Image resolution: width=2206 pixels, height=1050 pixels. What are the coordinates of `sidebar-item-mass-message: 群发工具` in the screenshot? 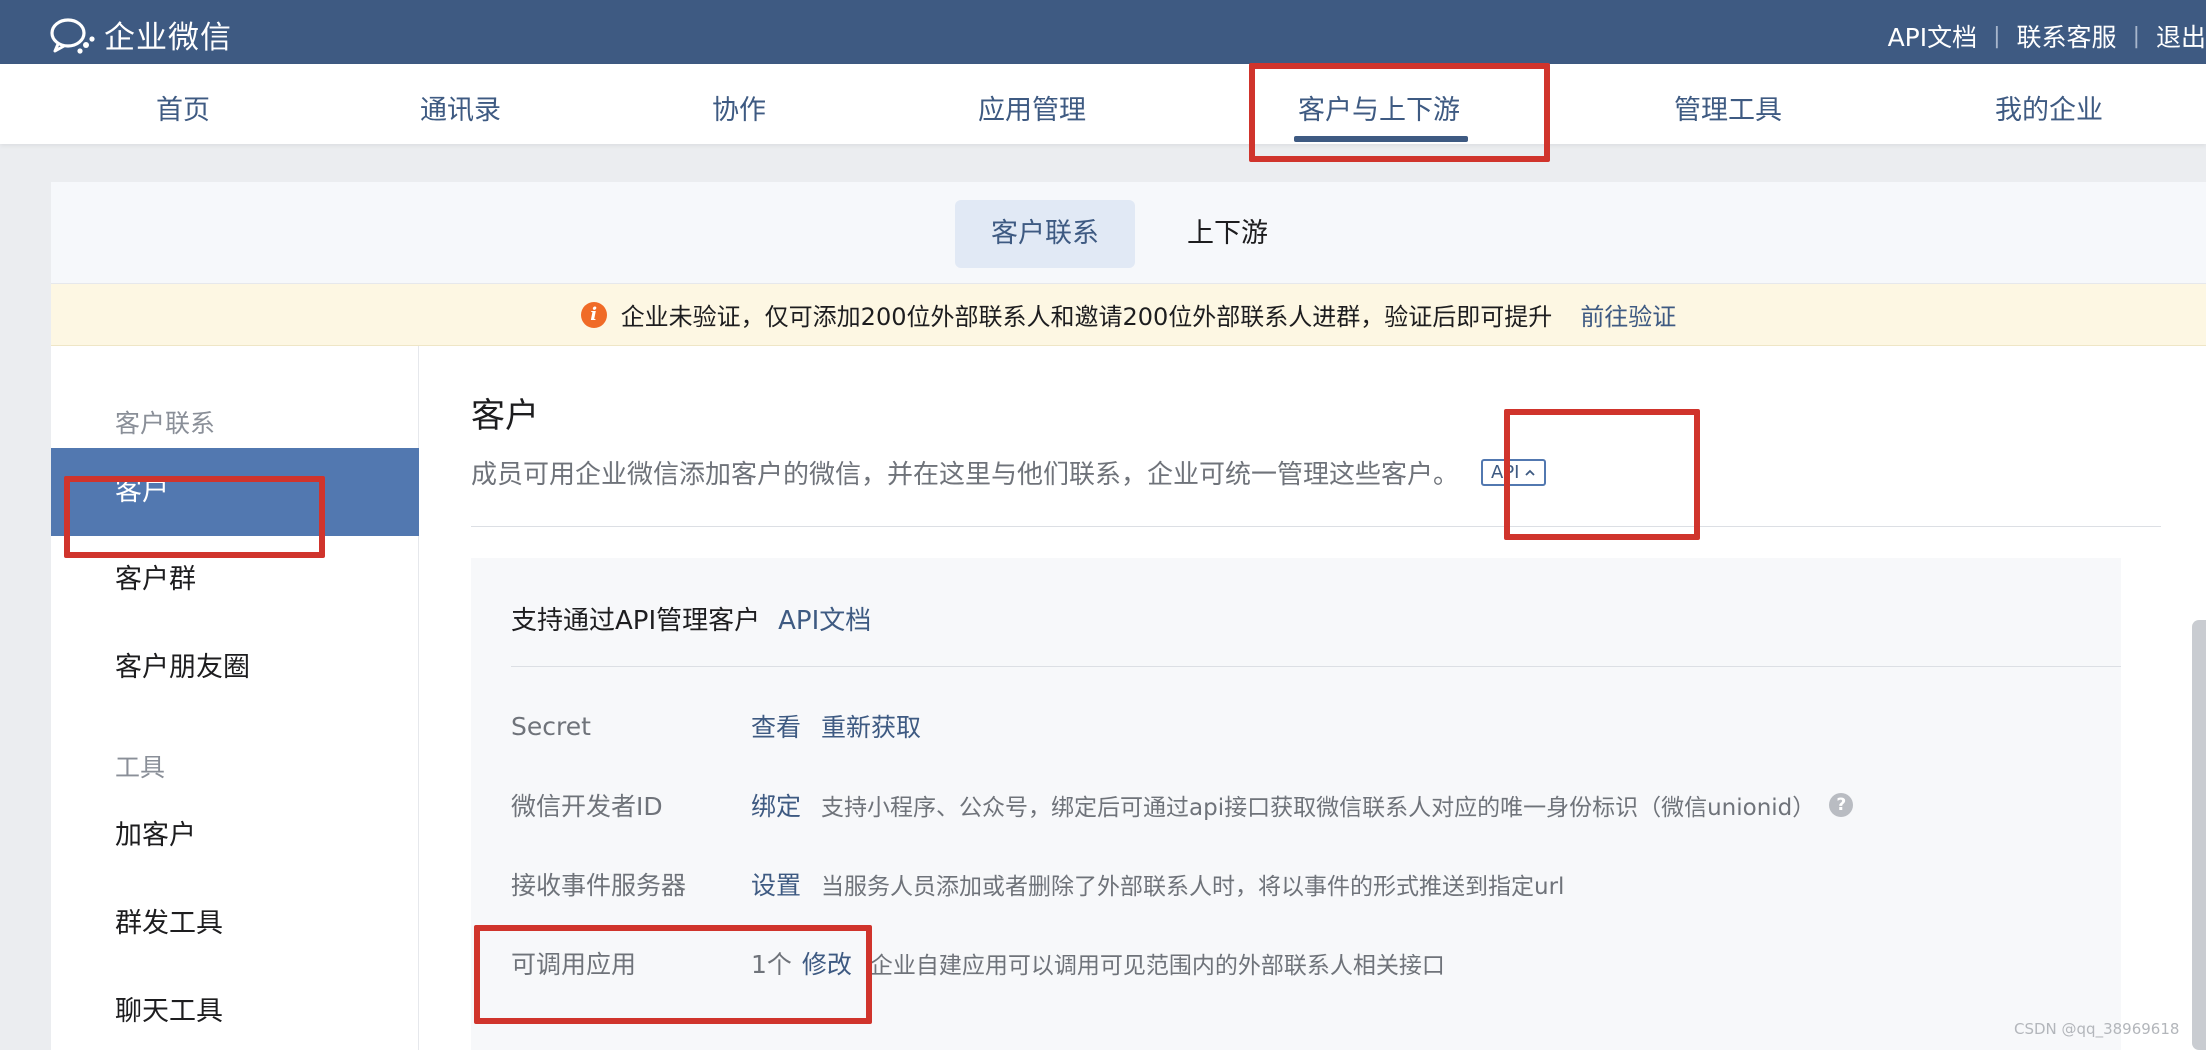 It's located at (235, 924).